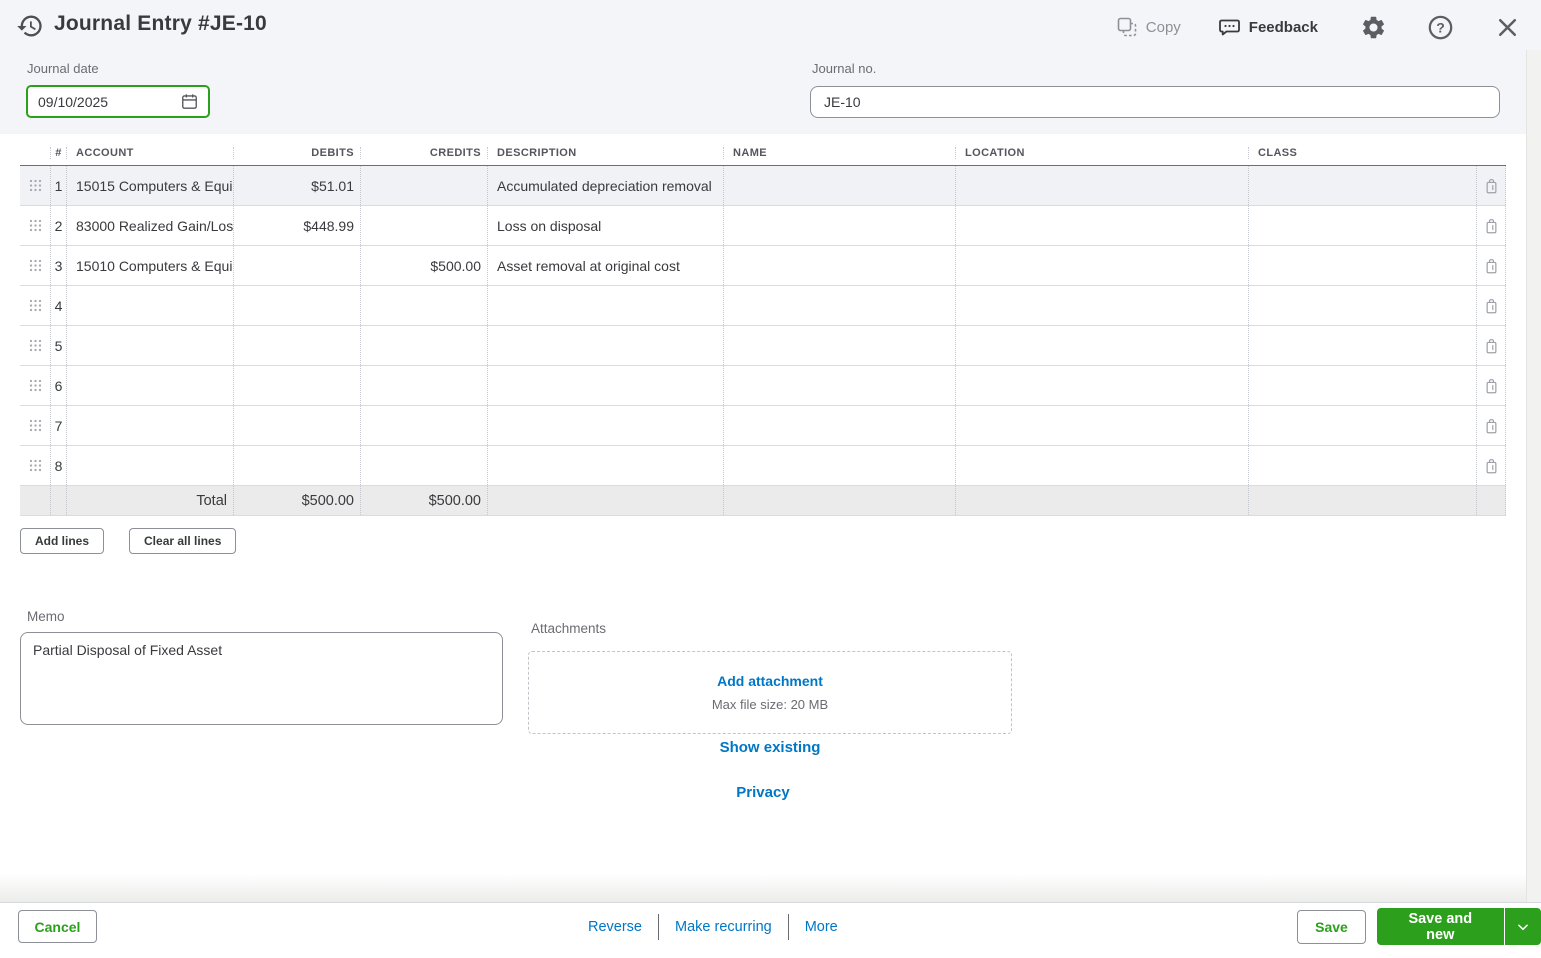  What do you see at coordinates (296, 225) in the screenshot?
I see `debits-cell: $448.99` at bounding box center [296, 225].